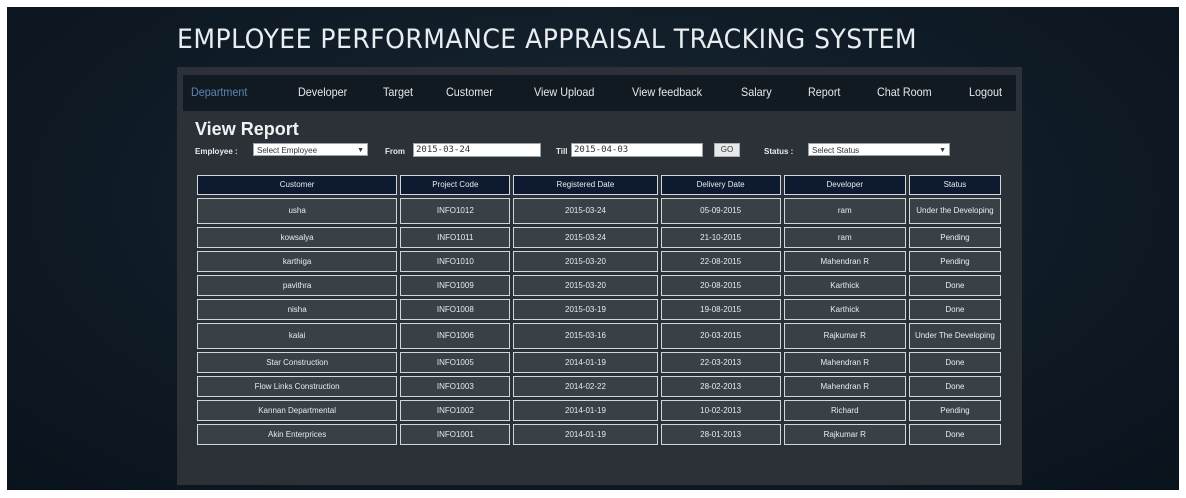  What do you see at coordinates (455, 386) in the screenshot?
I see `cell-project-code: INFO1003` at bounding box center [455, 386].